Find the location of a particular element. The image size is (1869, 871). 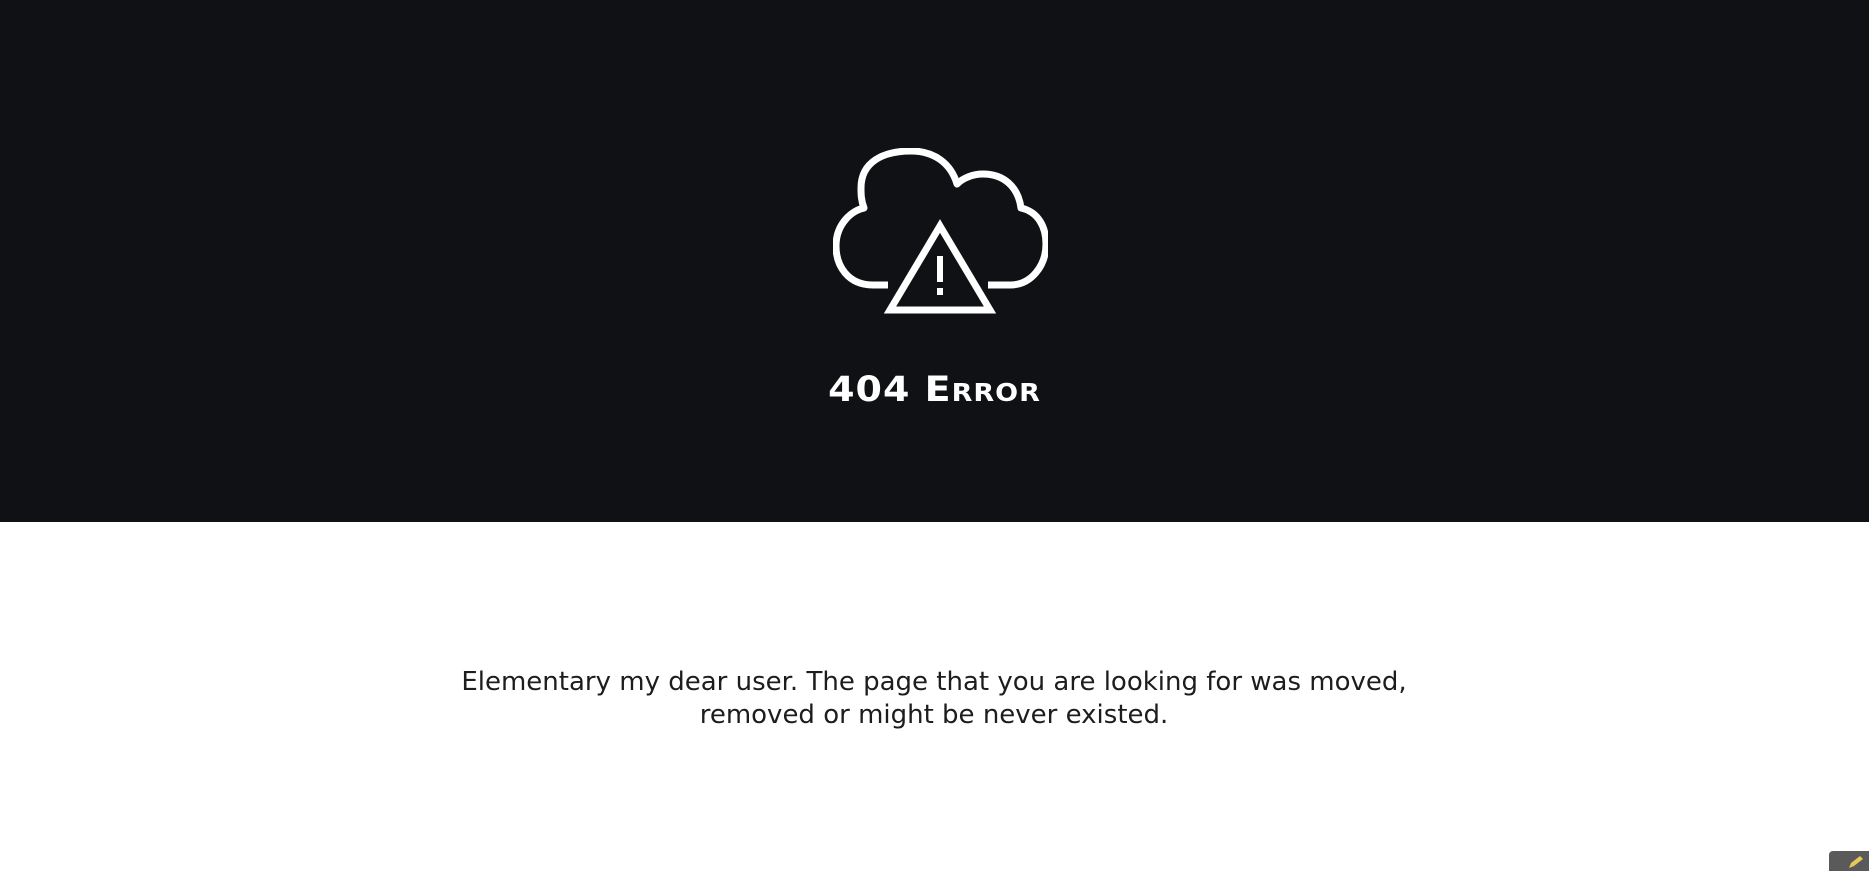

error-title: 404 Error is located at coordinates (934, 389).